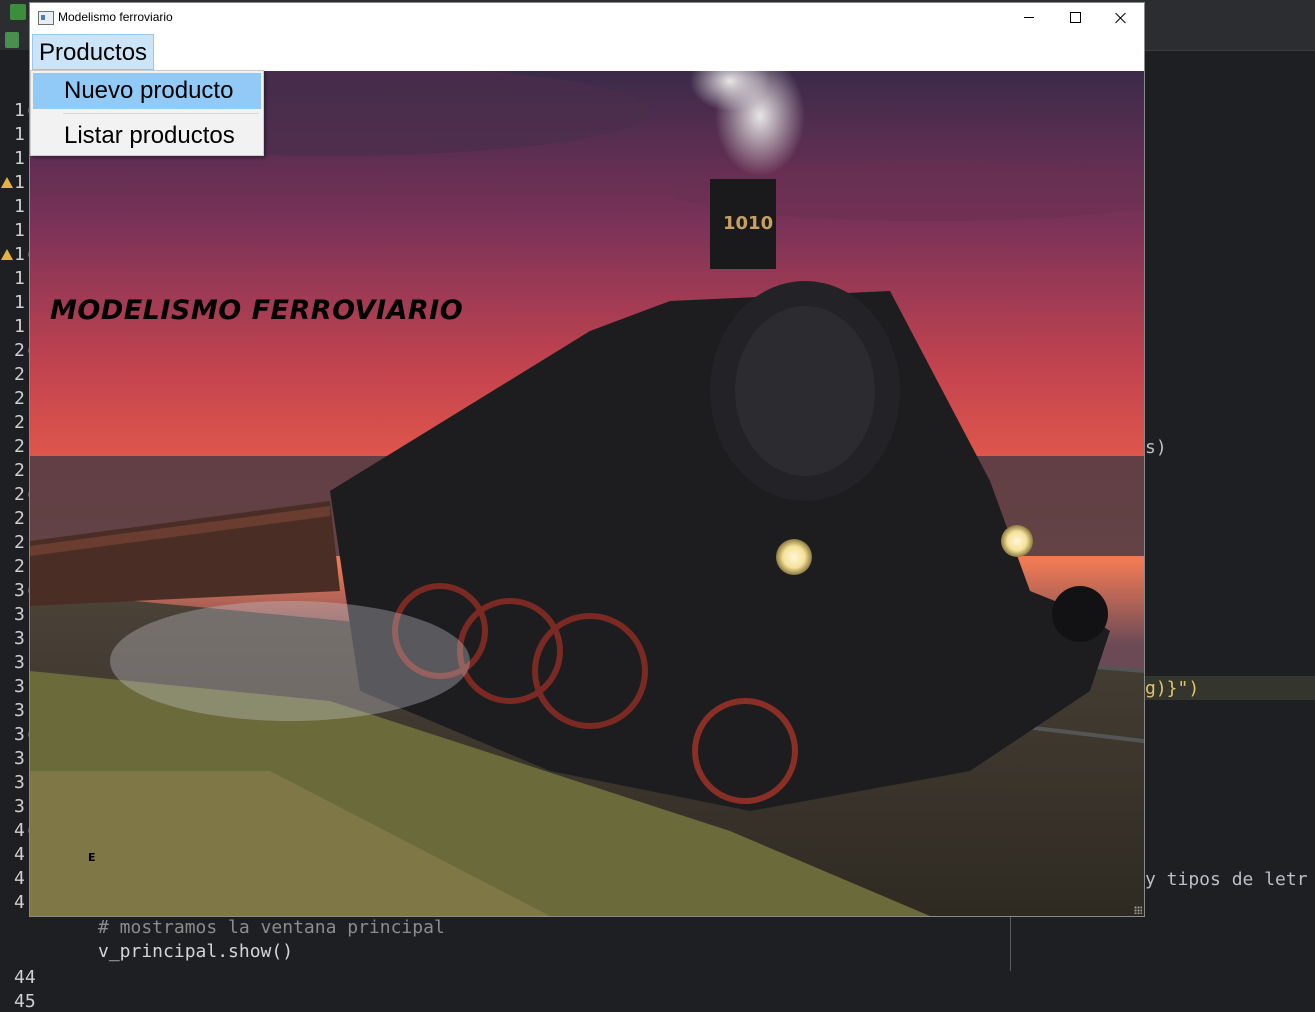  Describe the element at coordinates (18, 12) in the screenshot. I see `run-icon` at that location.